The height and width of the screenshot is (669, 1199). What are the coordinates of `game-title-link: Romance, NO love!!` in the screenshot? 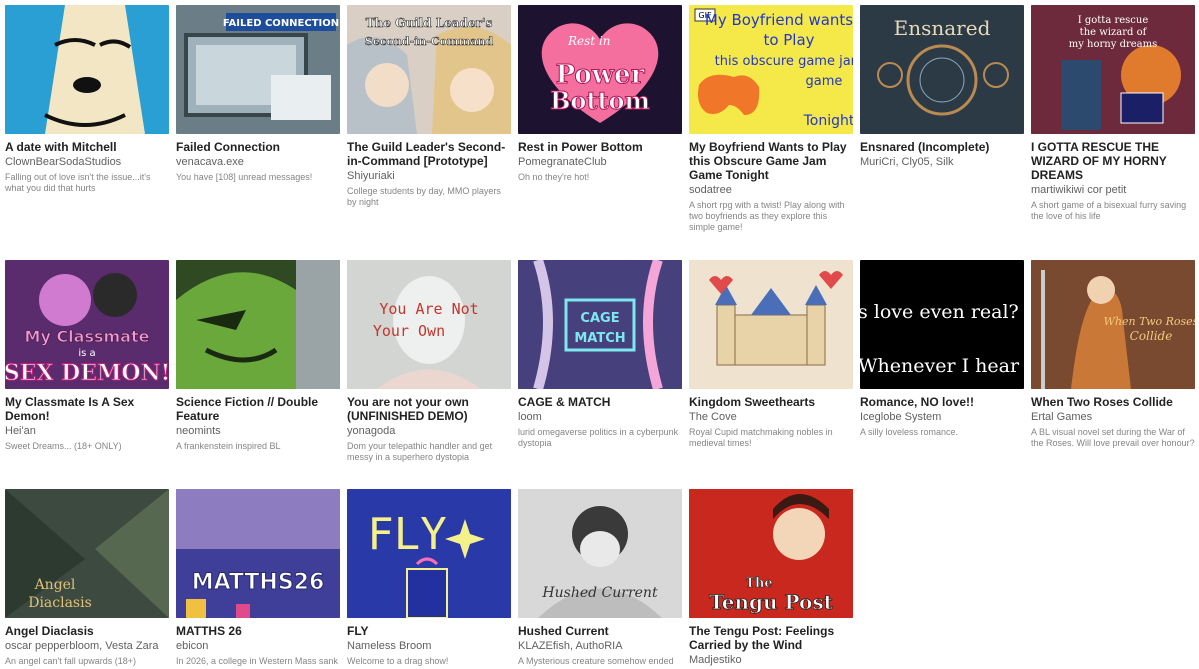 It's located at (942, 402).